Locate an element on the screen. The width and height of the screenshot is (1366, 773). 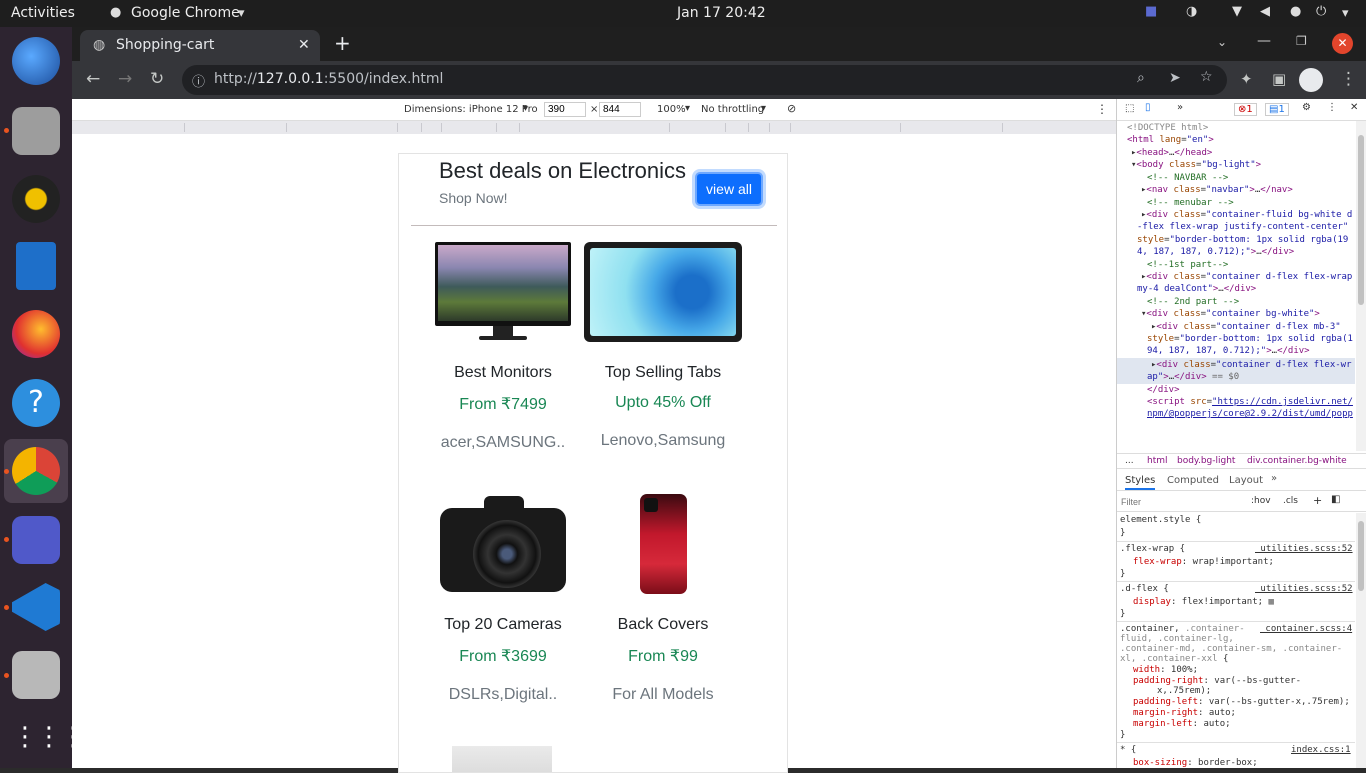
devtools-toolbar: ⬚ ▯ » ⊗1 ▤1 ⚙ ⋮ ✕ is located at coordinates (1241, 110).